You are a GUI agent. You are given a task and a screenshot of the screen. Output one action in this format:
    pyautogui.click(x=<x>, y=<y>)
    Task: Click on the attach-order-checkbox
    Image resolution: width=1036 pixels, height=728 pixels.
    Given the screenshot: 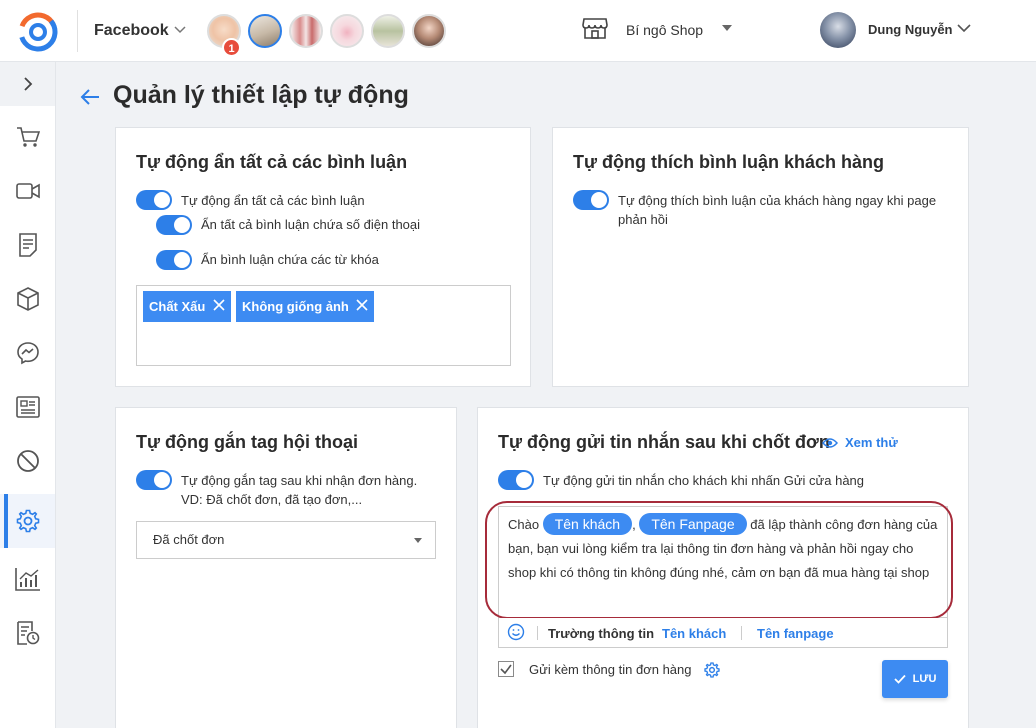 What is the action you would take?
    pyautogui.click(x=506, y=669)
    